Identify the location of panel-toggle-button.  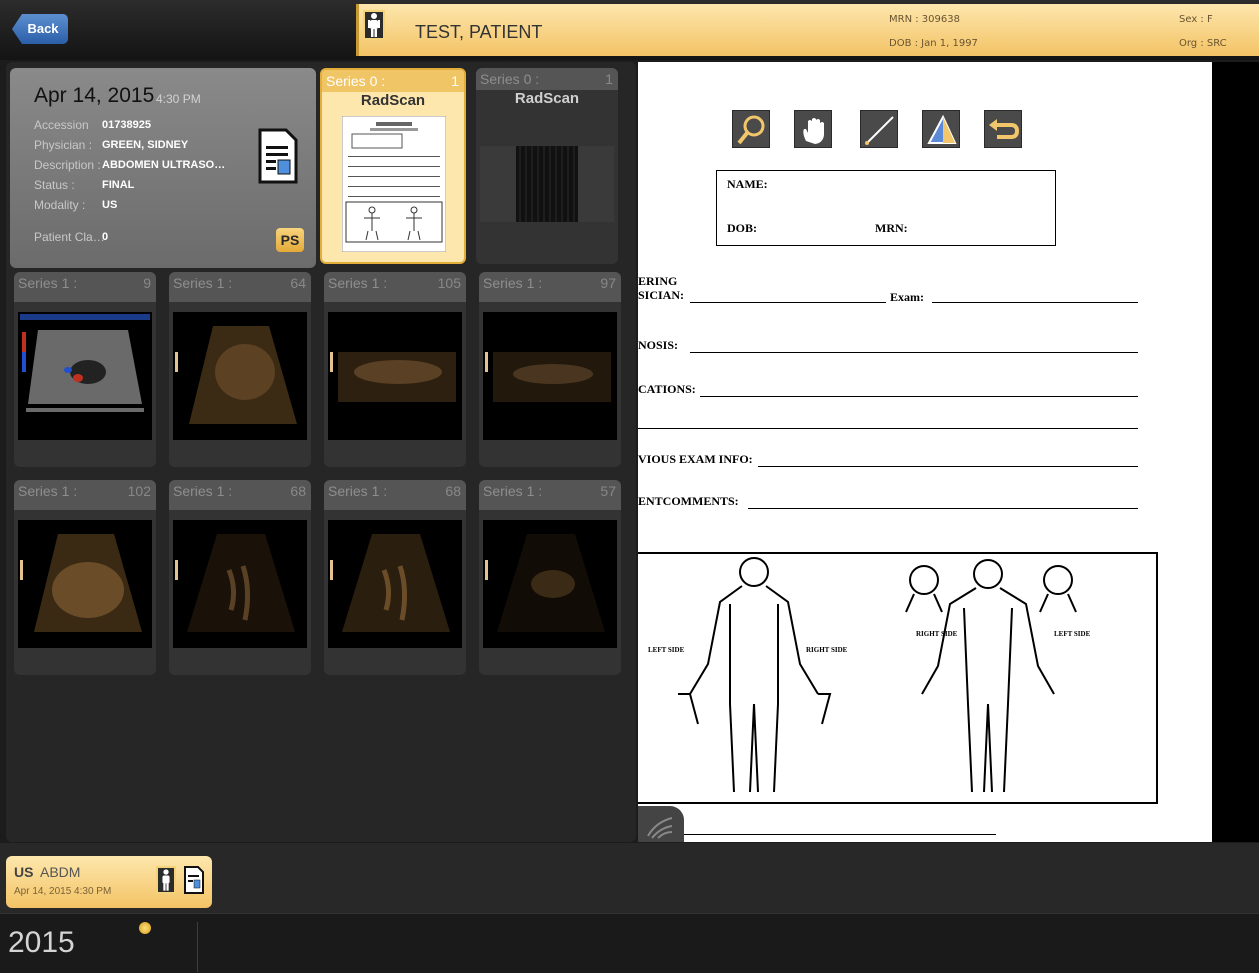
(661, 824).